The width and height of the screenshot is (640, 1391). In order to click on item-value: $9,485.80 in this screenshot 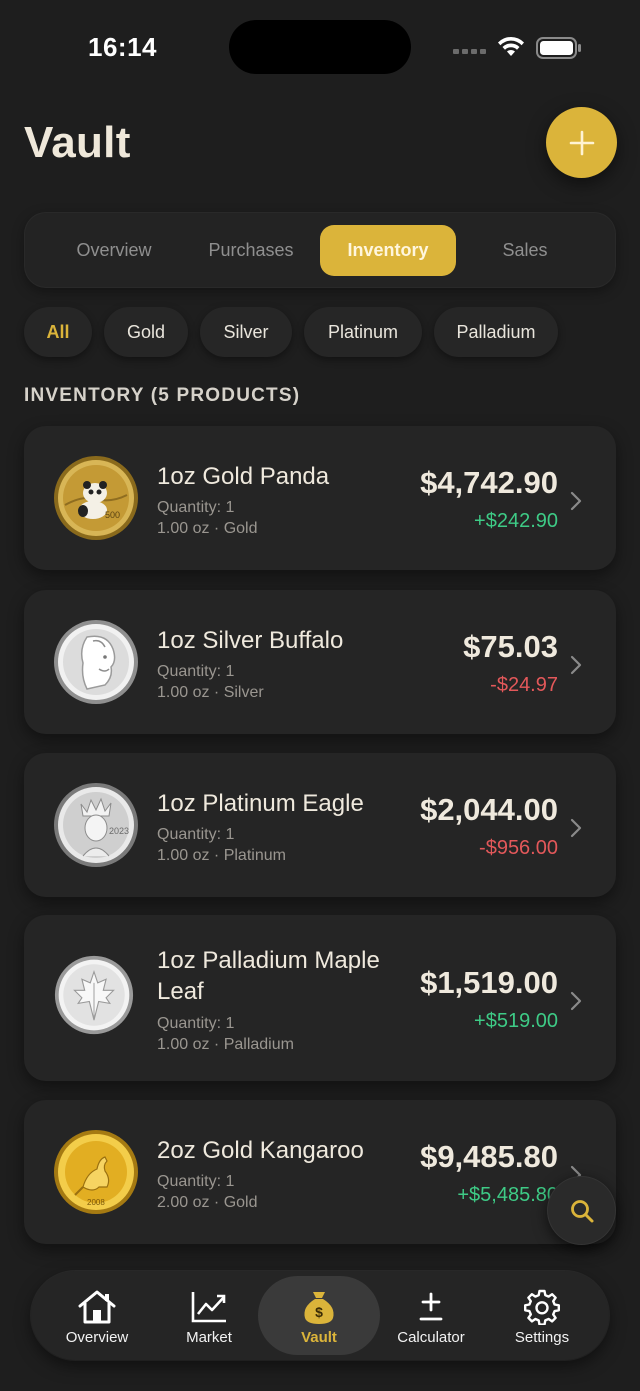, I will do `click(489, 1156)`.